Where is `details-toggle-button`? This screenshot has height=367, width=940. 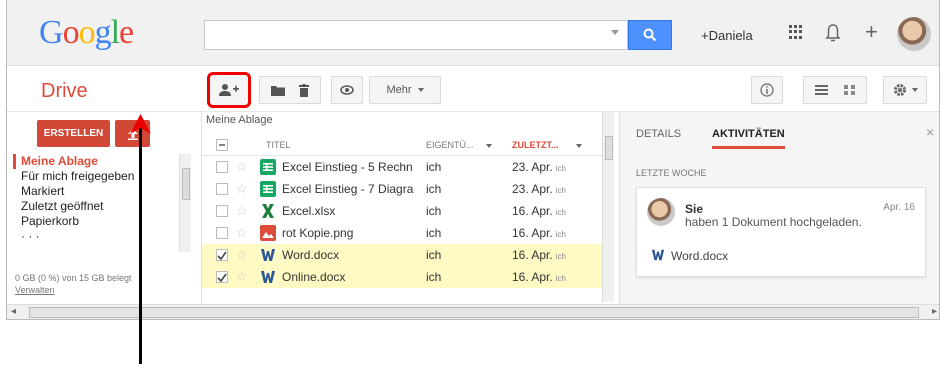
details-toggle-button is located at coordinates (767, 90).